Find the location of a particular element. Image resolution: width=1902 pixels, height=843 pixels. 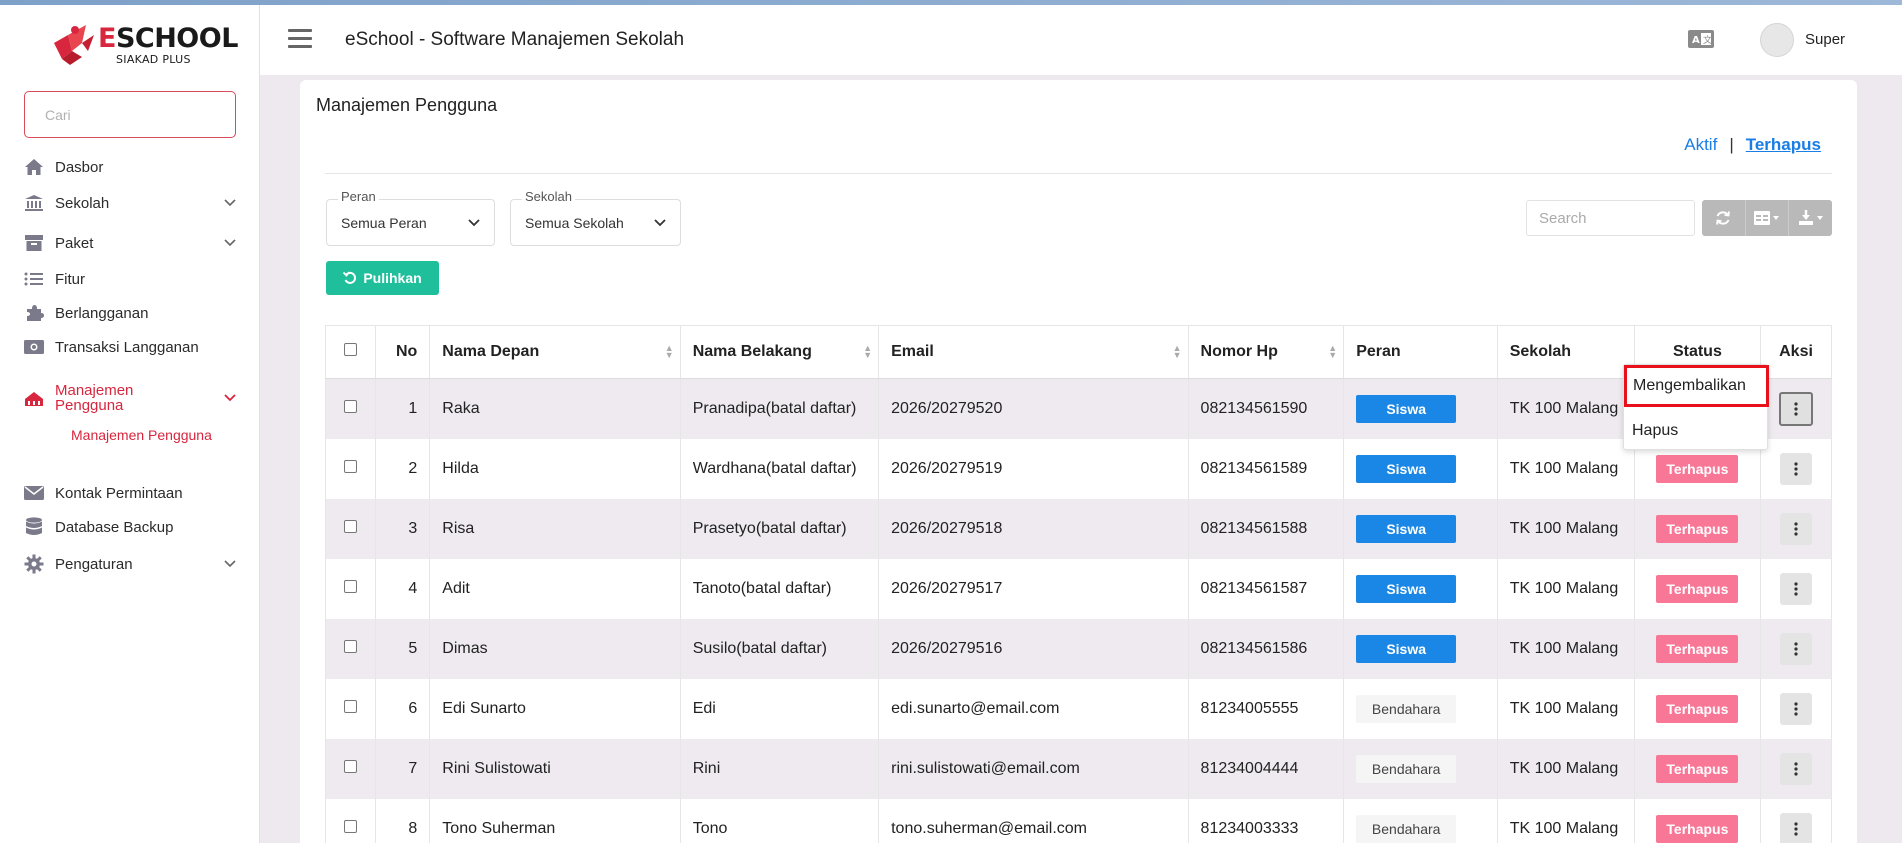

filter-sekolah-select: Semua Sekolah is located at coordinates (595, 222).